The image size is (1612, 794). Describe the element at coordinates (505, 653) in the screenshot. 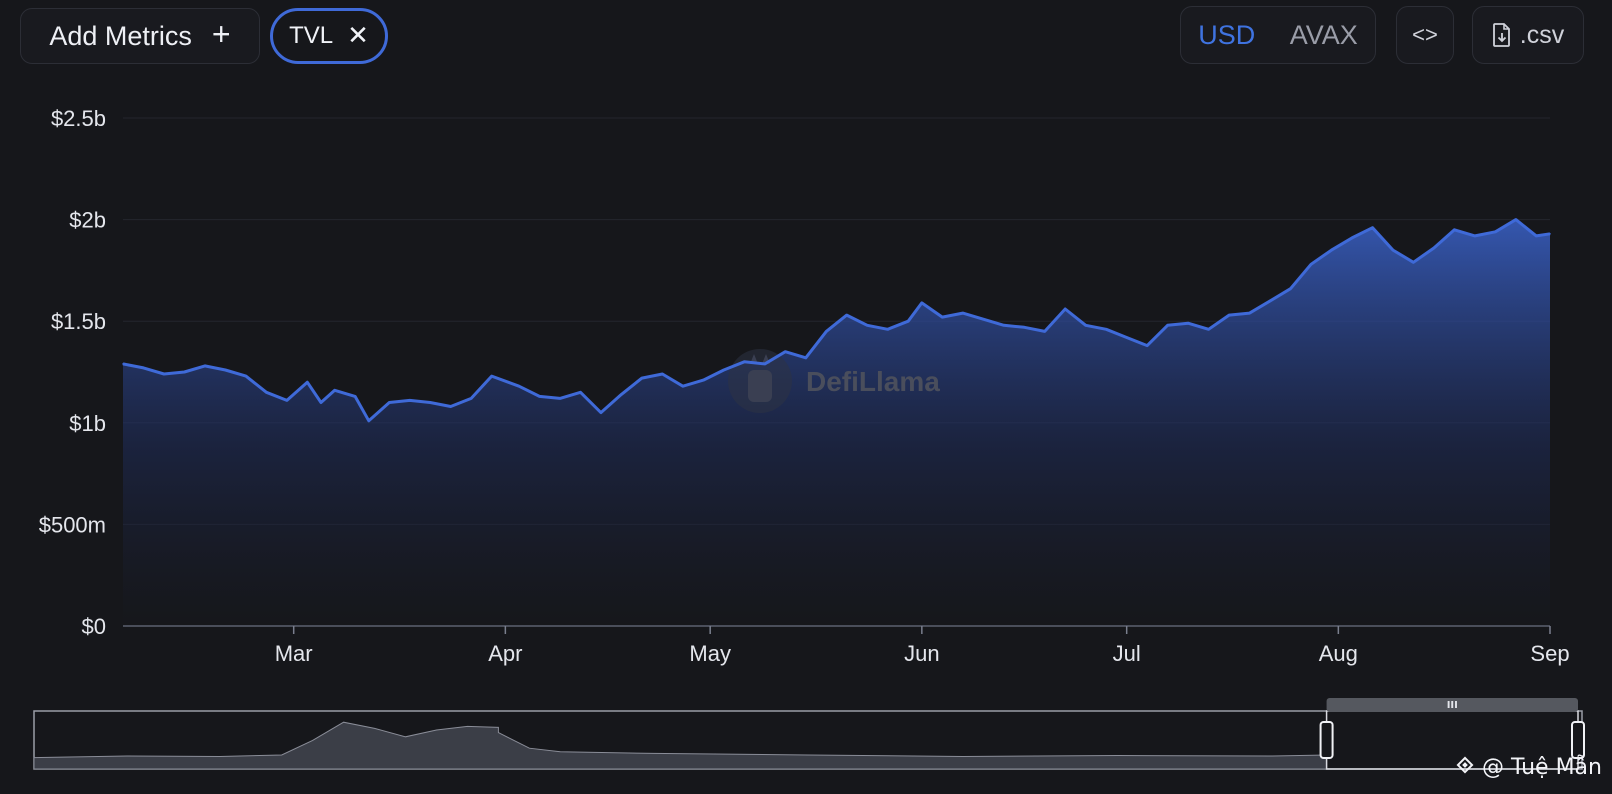

I see `x-tick-label: Apr` at that location.